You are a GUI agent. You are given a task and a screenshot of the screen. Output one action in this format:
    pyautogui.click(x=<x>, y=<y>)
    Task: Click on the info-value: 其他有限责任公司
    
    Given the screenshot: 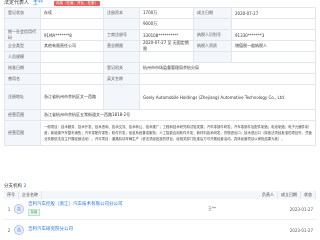 What is the action you would take?
    pyautogui.click(x=72, y=46)
    